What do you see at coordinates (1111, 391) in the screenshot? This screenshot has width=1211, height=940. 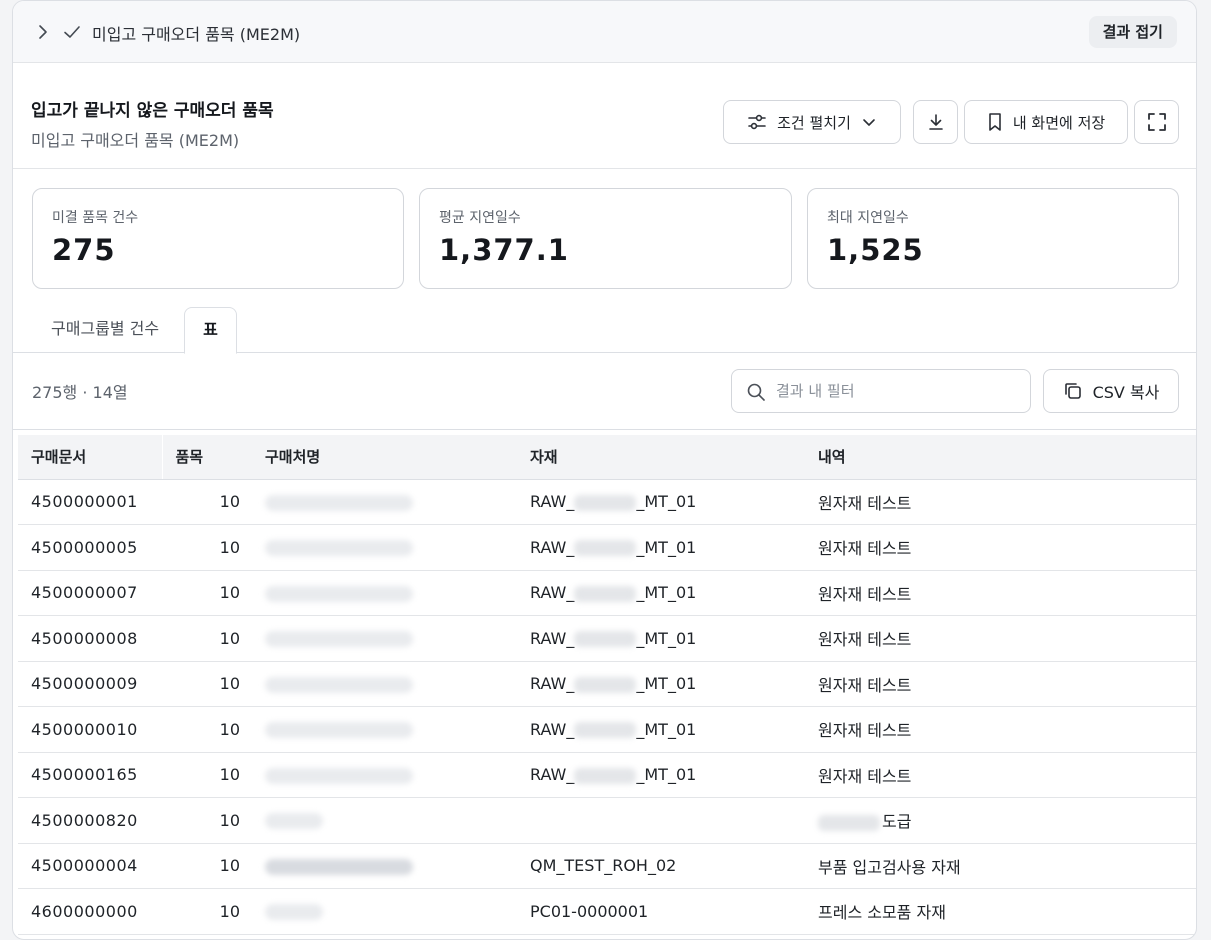 I see `copy-csv-button: CSV 복사` at bounding box center [1111, 391].